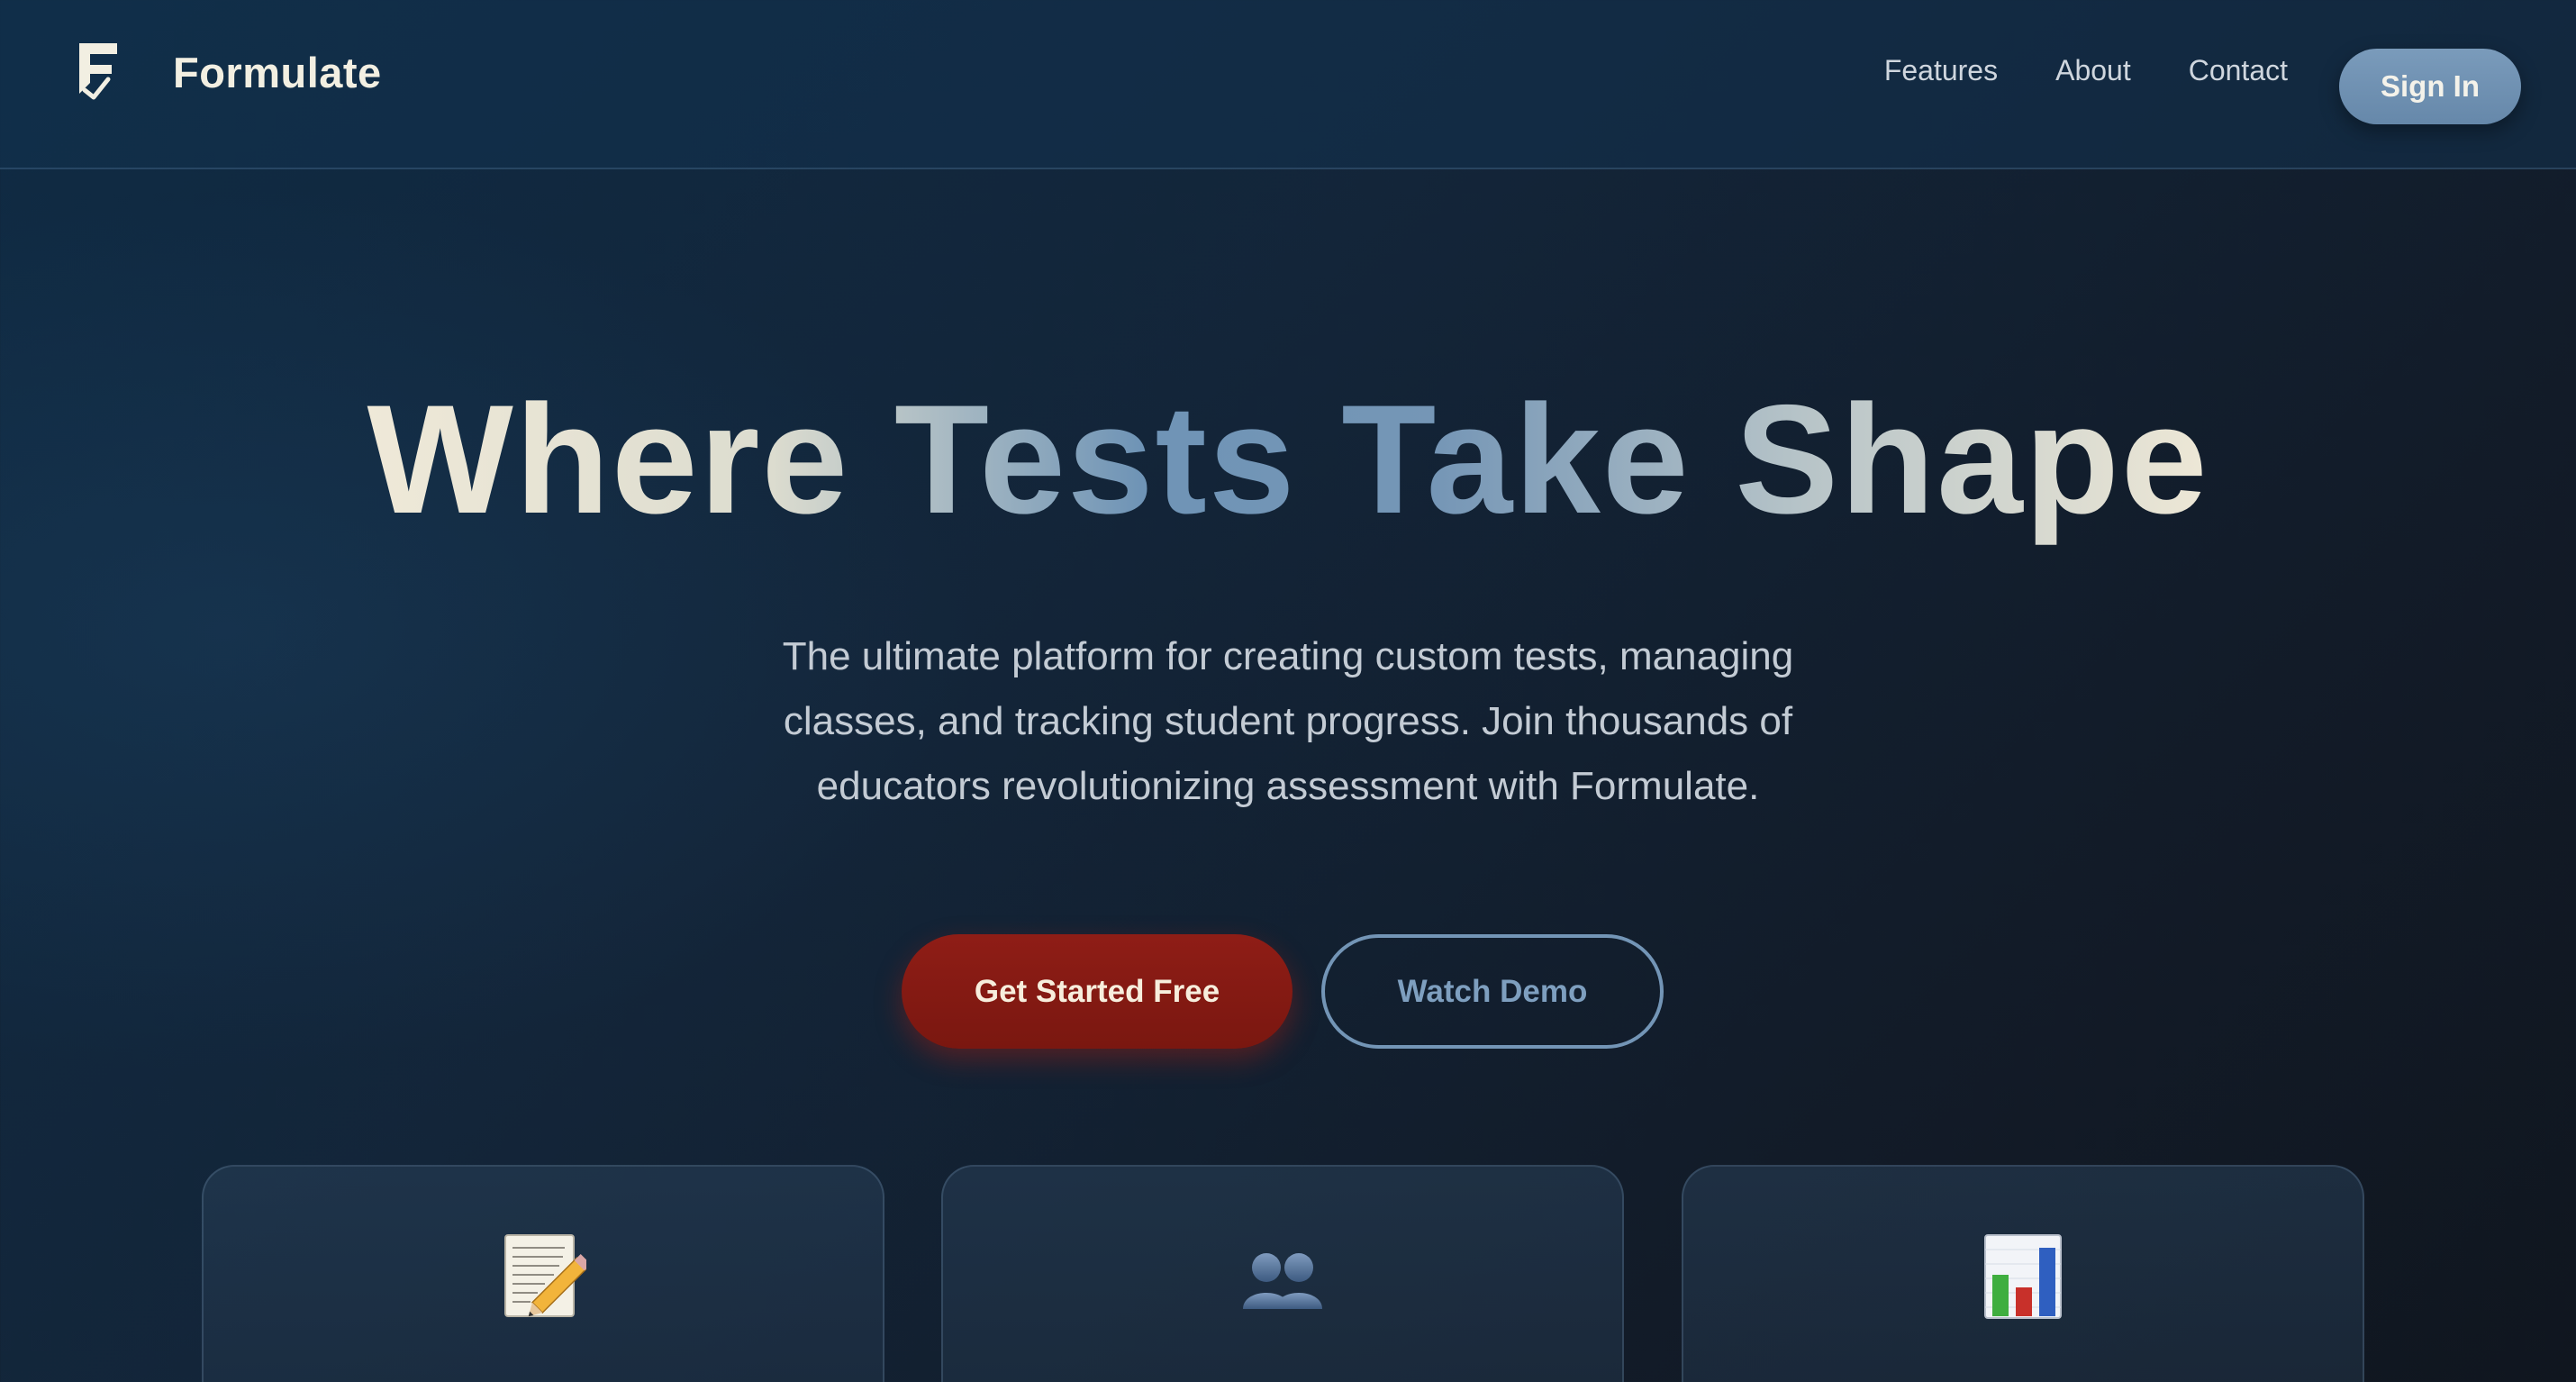  I want to click on nav-link-contact: Contact, so click(2238, 70).